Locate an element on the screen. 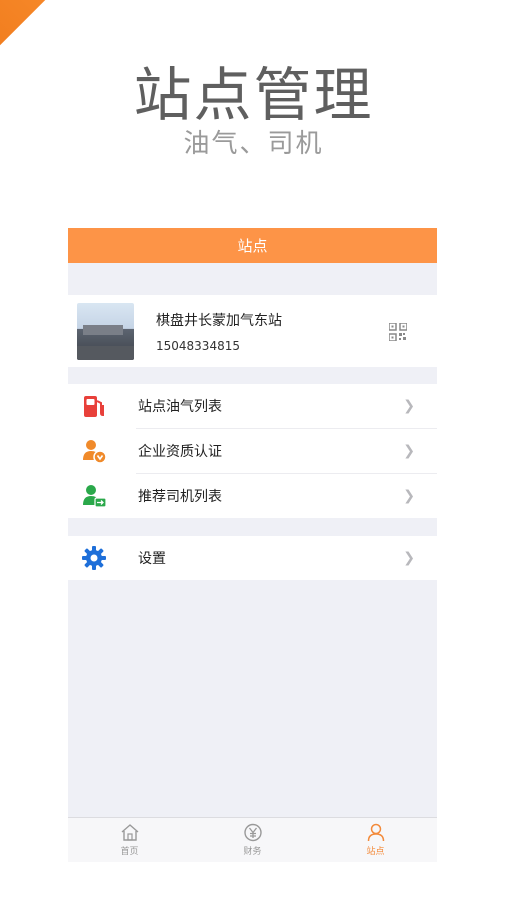  menu-label: 企业资质认证 is located at coordinates (180, 452).